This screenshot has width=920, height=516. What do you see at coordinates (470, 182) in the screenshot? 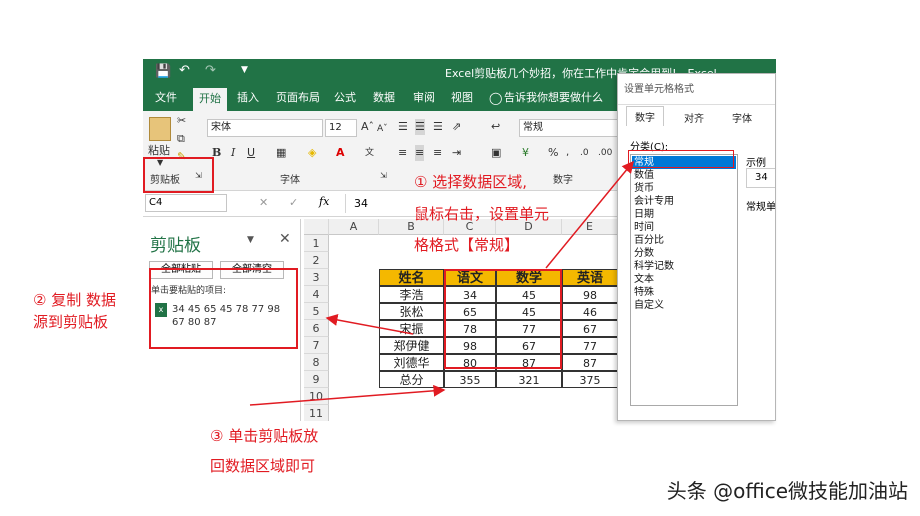
I see `step1-line1: ① 选择数据区域,` at bounding box center [470, 182].